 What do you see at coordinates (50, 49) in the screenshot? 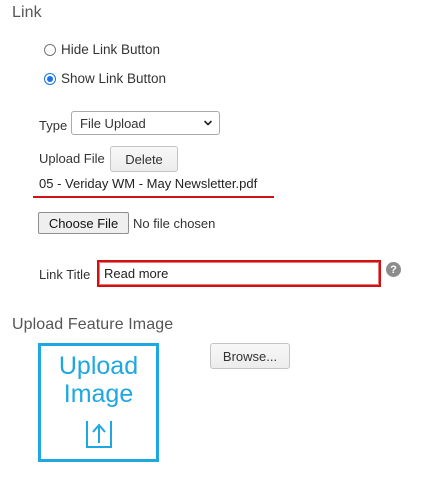
I see `hide-link-radio-circle` at bounding box center [50, 49].